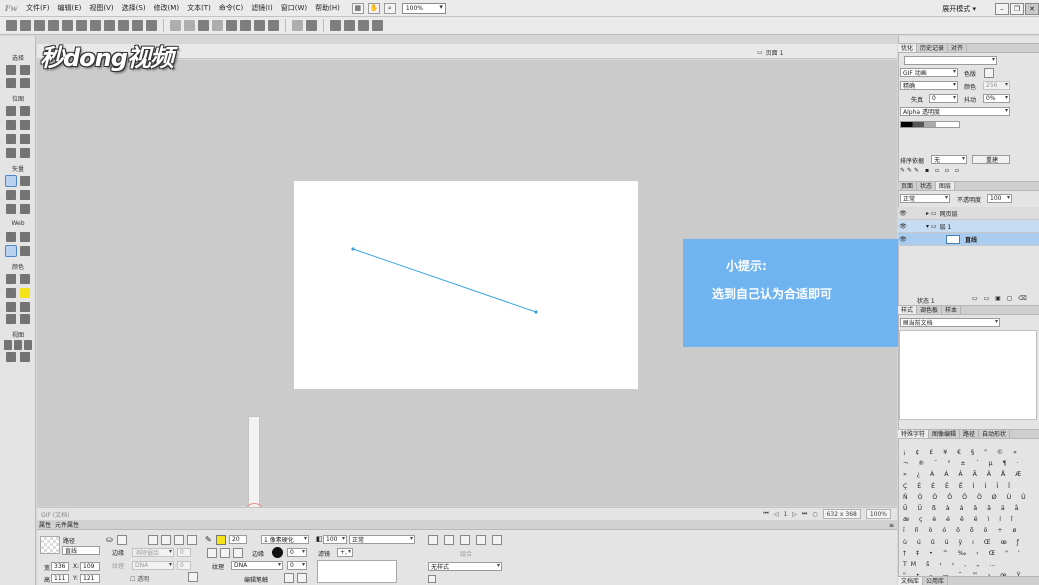 The image size is (1039, 585). Describe the element at coordinates (90, 578) in the screenshot. I see `y-input: 121` at that location.